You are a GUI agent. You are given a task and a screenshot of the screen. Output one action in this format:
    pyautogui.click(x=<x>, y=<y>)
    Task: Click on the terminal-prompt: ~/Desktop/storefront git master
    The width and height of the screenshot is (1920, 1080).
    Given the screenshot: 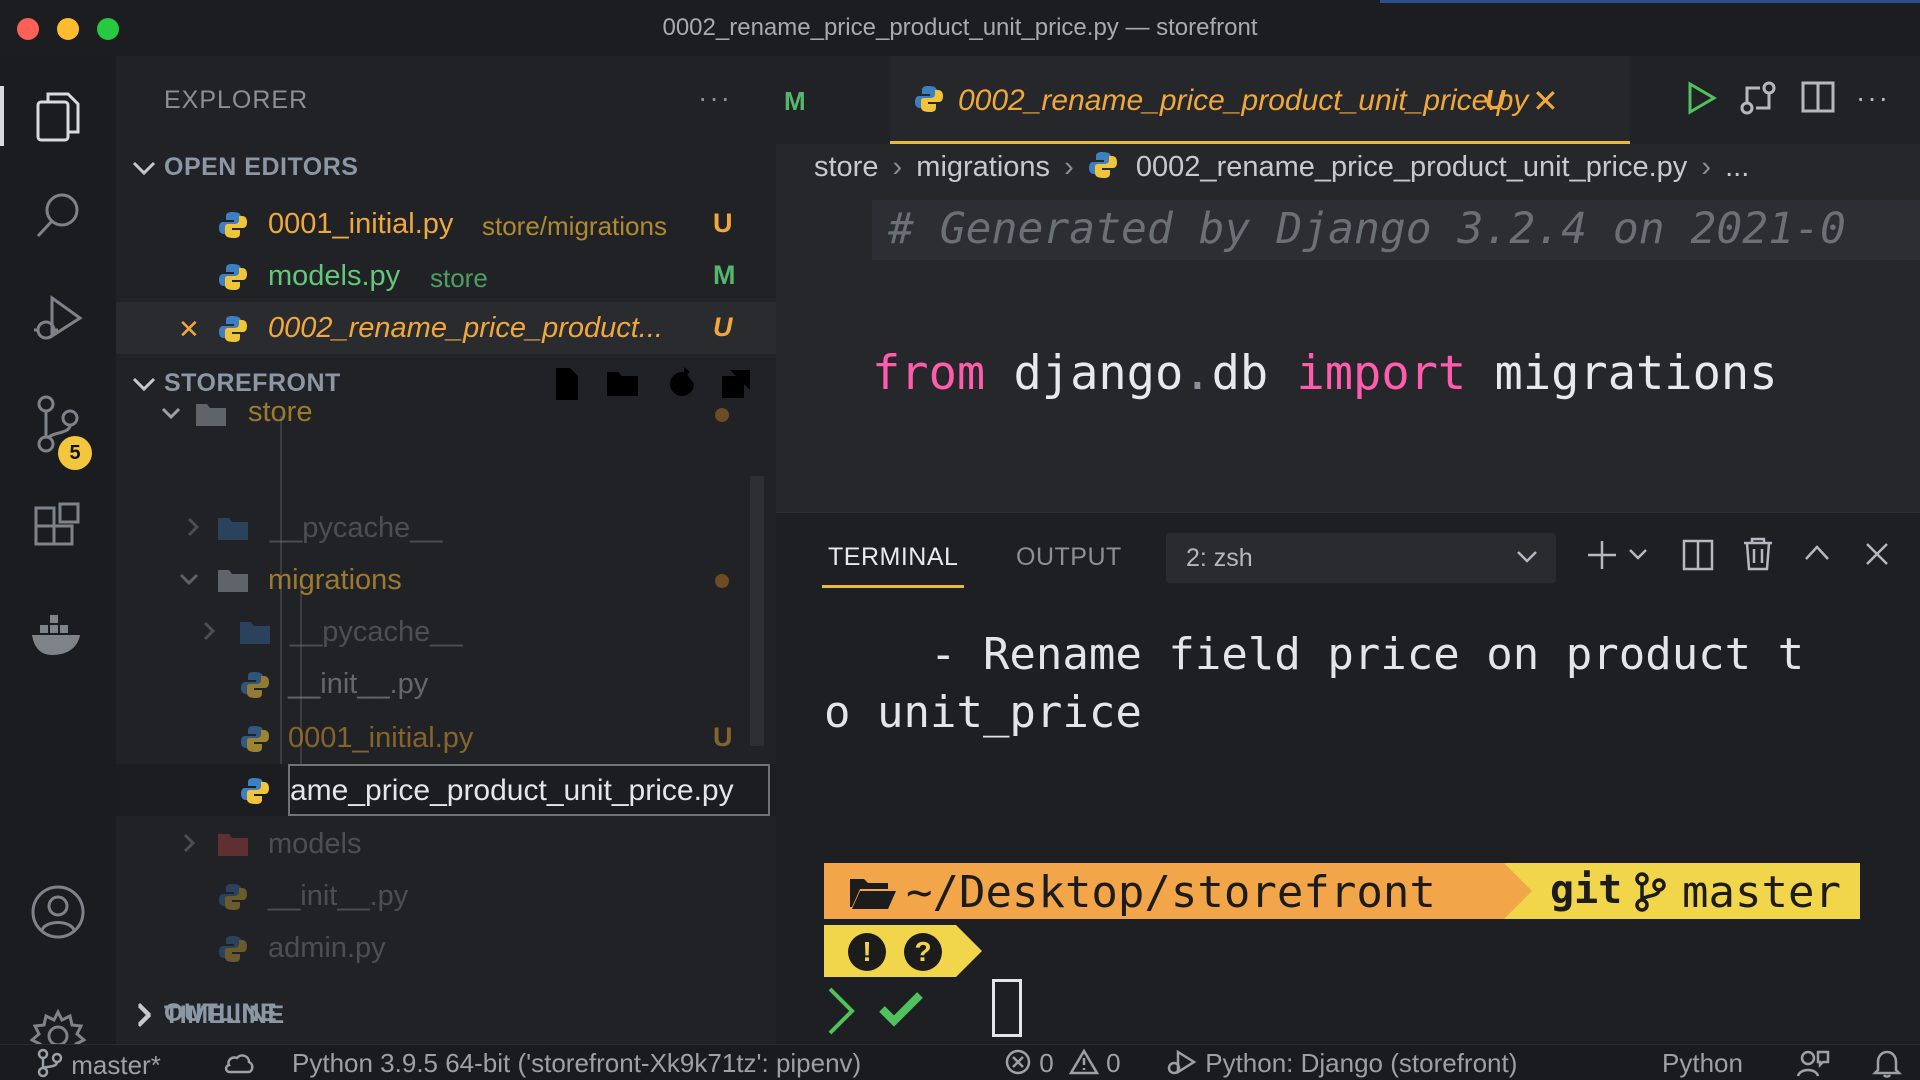 What is the action you would take?
    pyautogui.click(x=1342, y=891)
    